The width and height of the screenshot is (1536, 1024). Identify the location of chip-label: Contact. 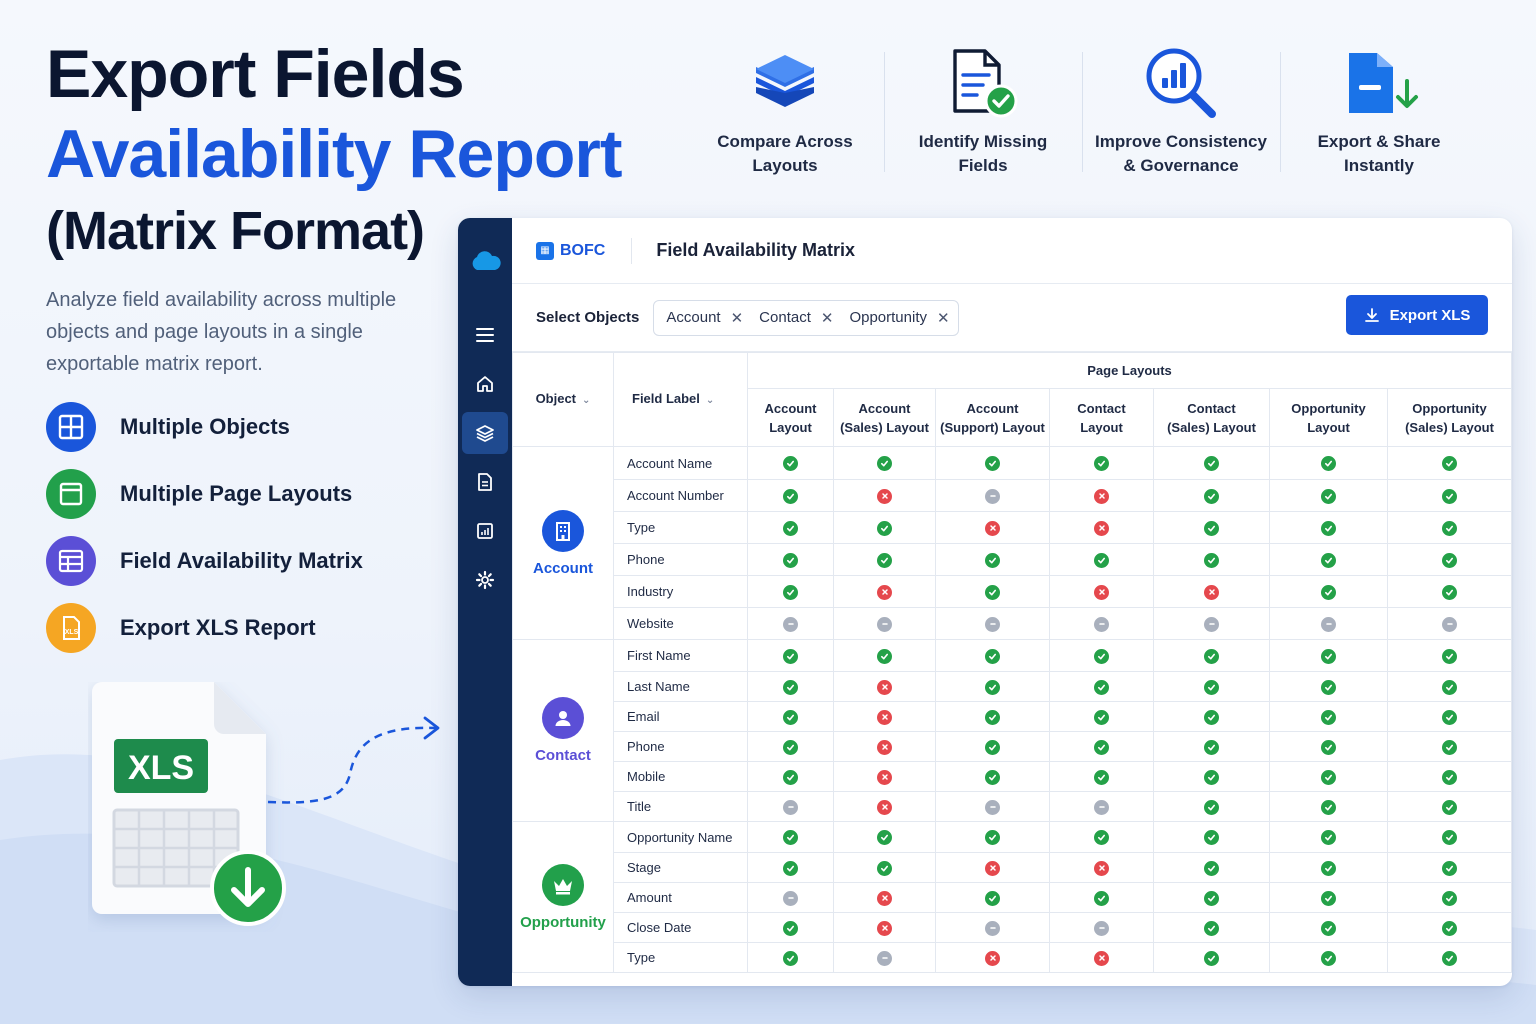
(785, 317).